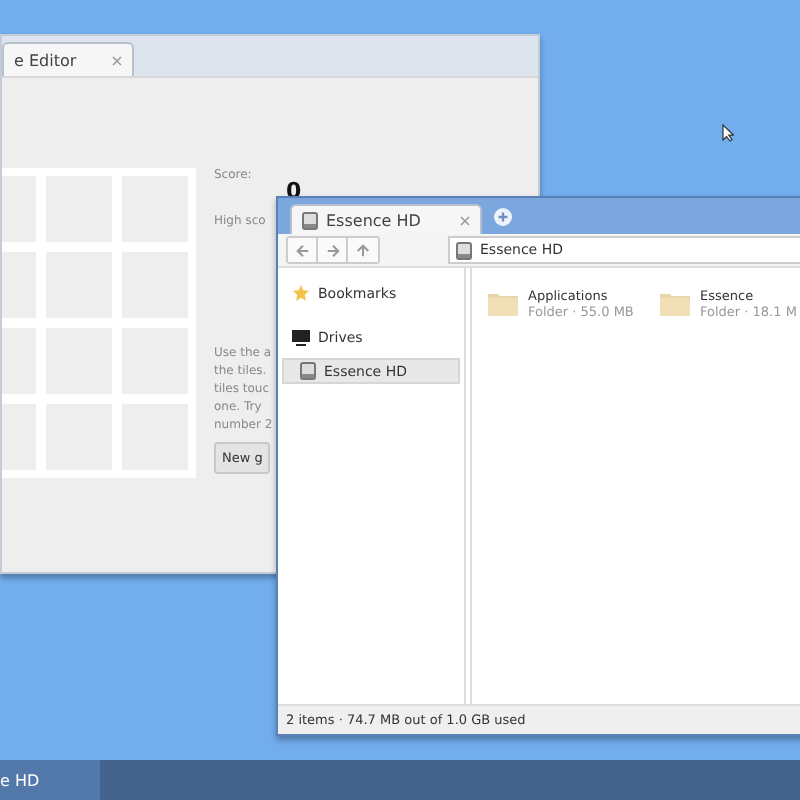 This screenshot has width=800, height=800. I want to click on up-arrow-icon, so click(363, 250).